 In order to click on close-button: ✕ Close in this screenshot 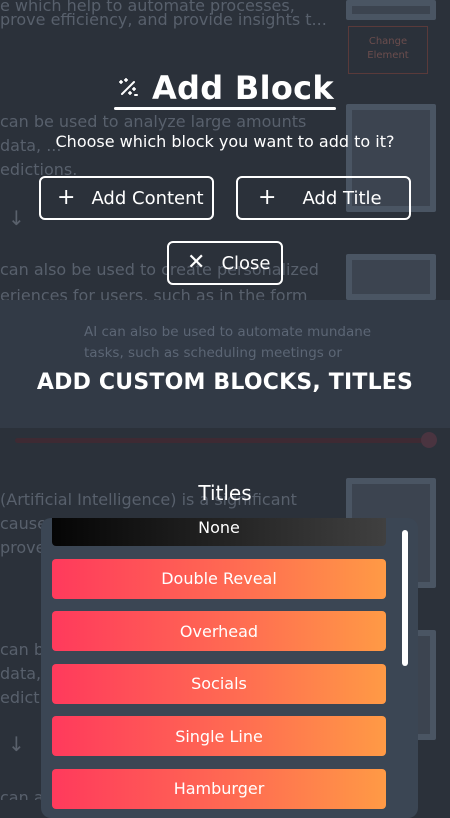, I will do `click(225, 263)`.